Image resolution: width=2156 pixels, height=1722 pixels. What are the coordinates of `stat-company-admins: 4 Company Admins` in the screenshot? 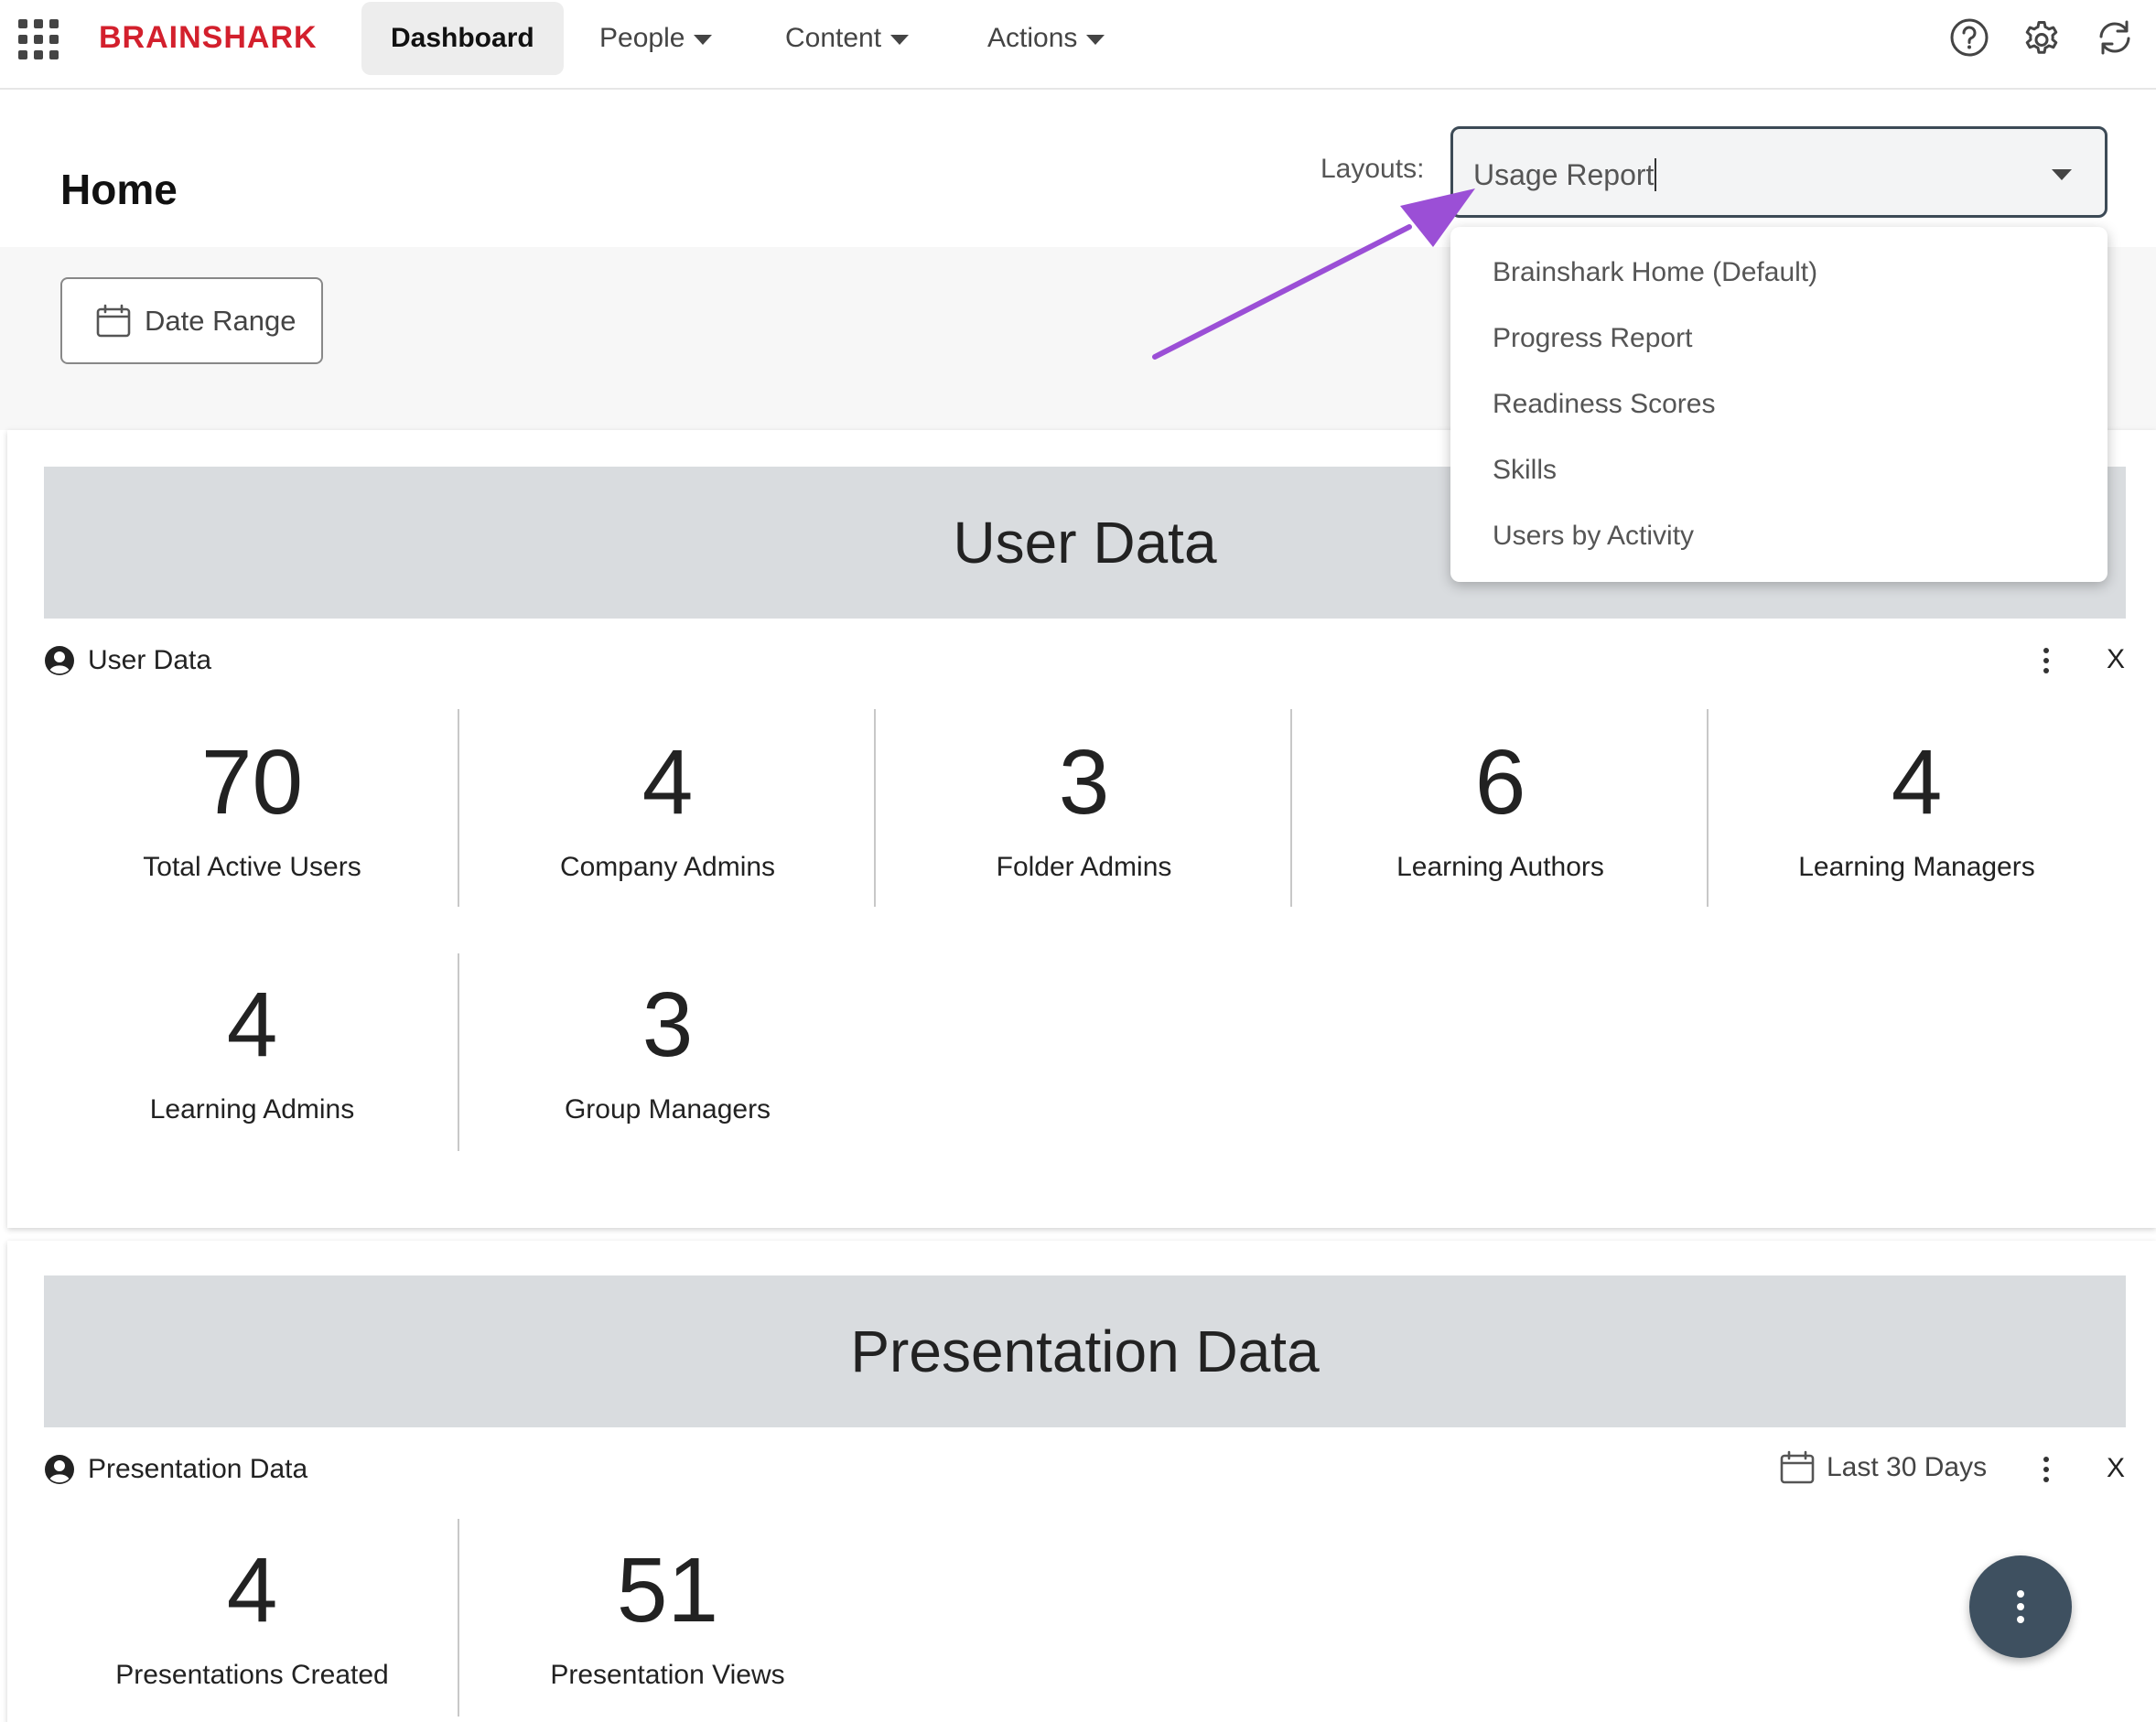 It's located at (667, 810).